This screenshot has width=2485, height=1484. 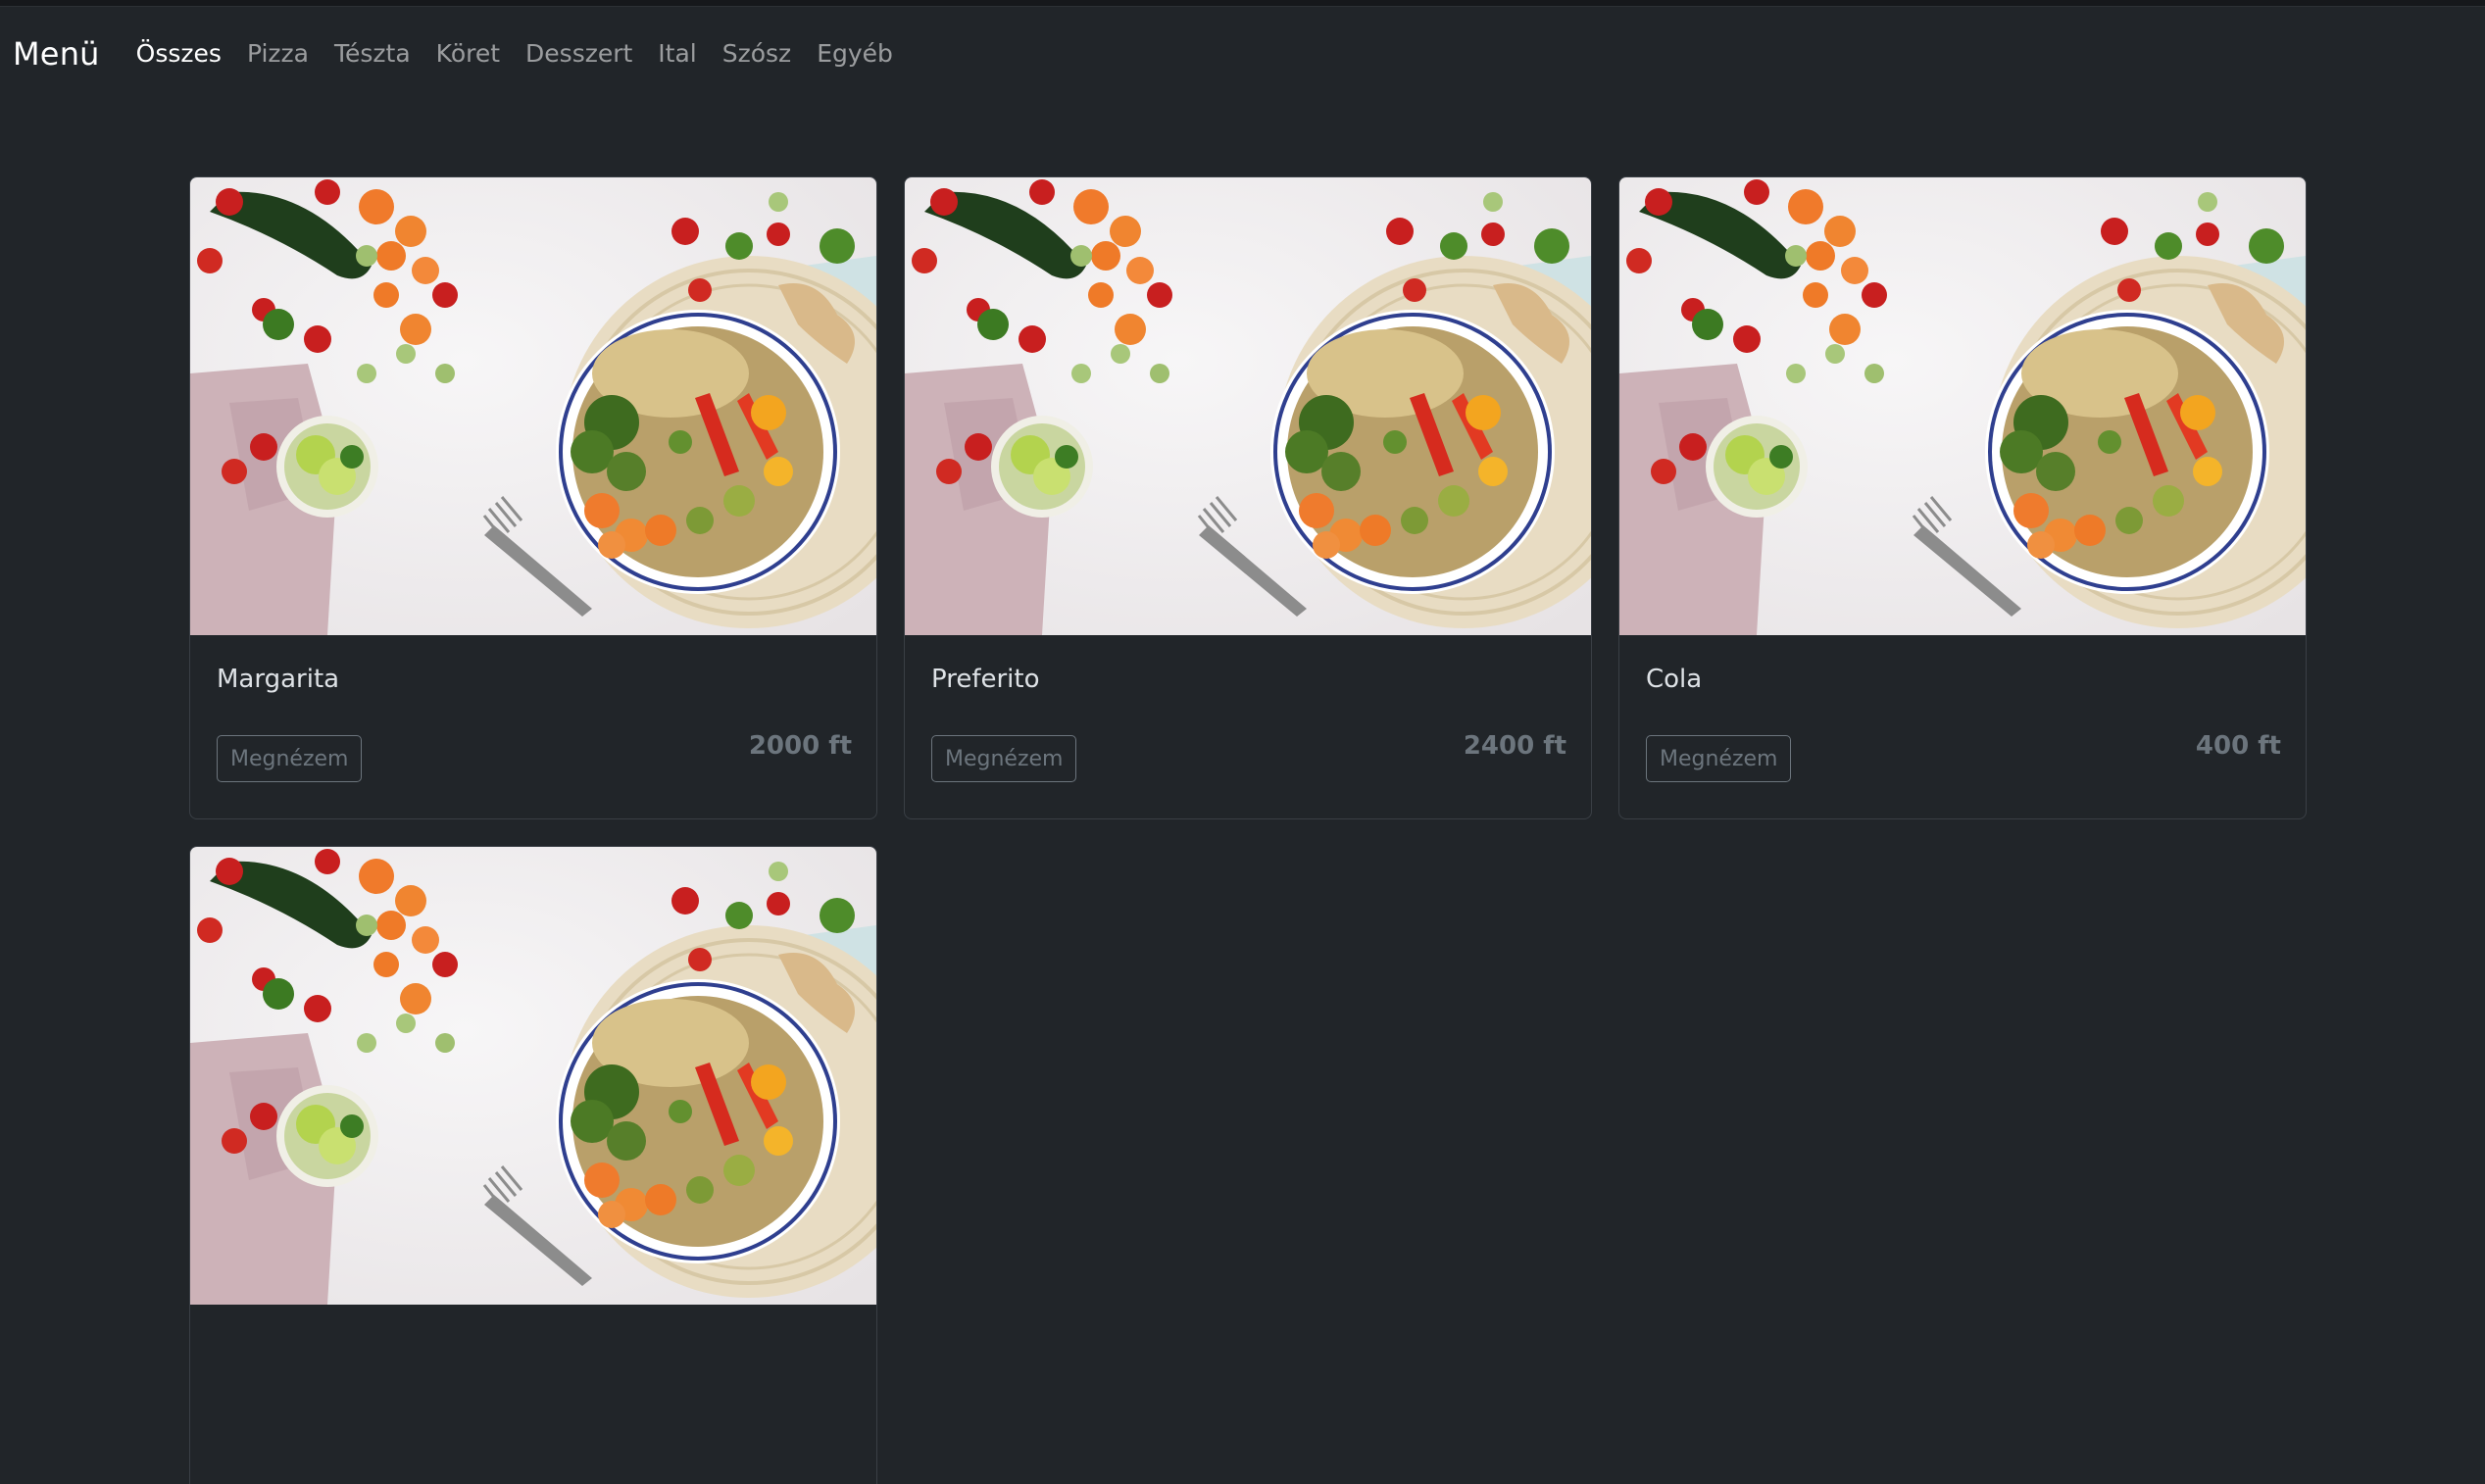 I want to click on navbar-brand: Menü, so click(x=56, y=54).